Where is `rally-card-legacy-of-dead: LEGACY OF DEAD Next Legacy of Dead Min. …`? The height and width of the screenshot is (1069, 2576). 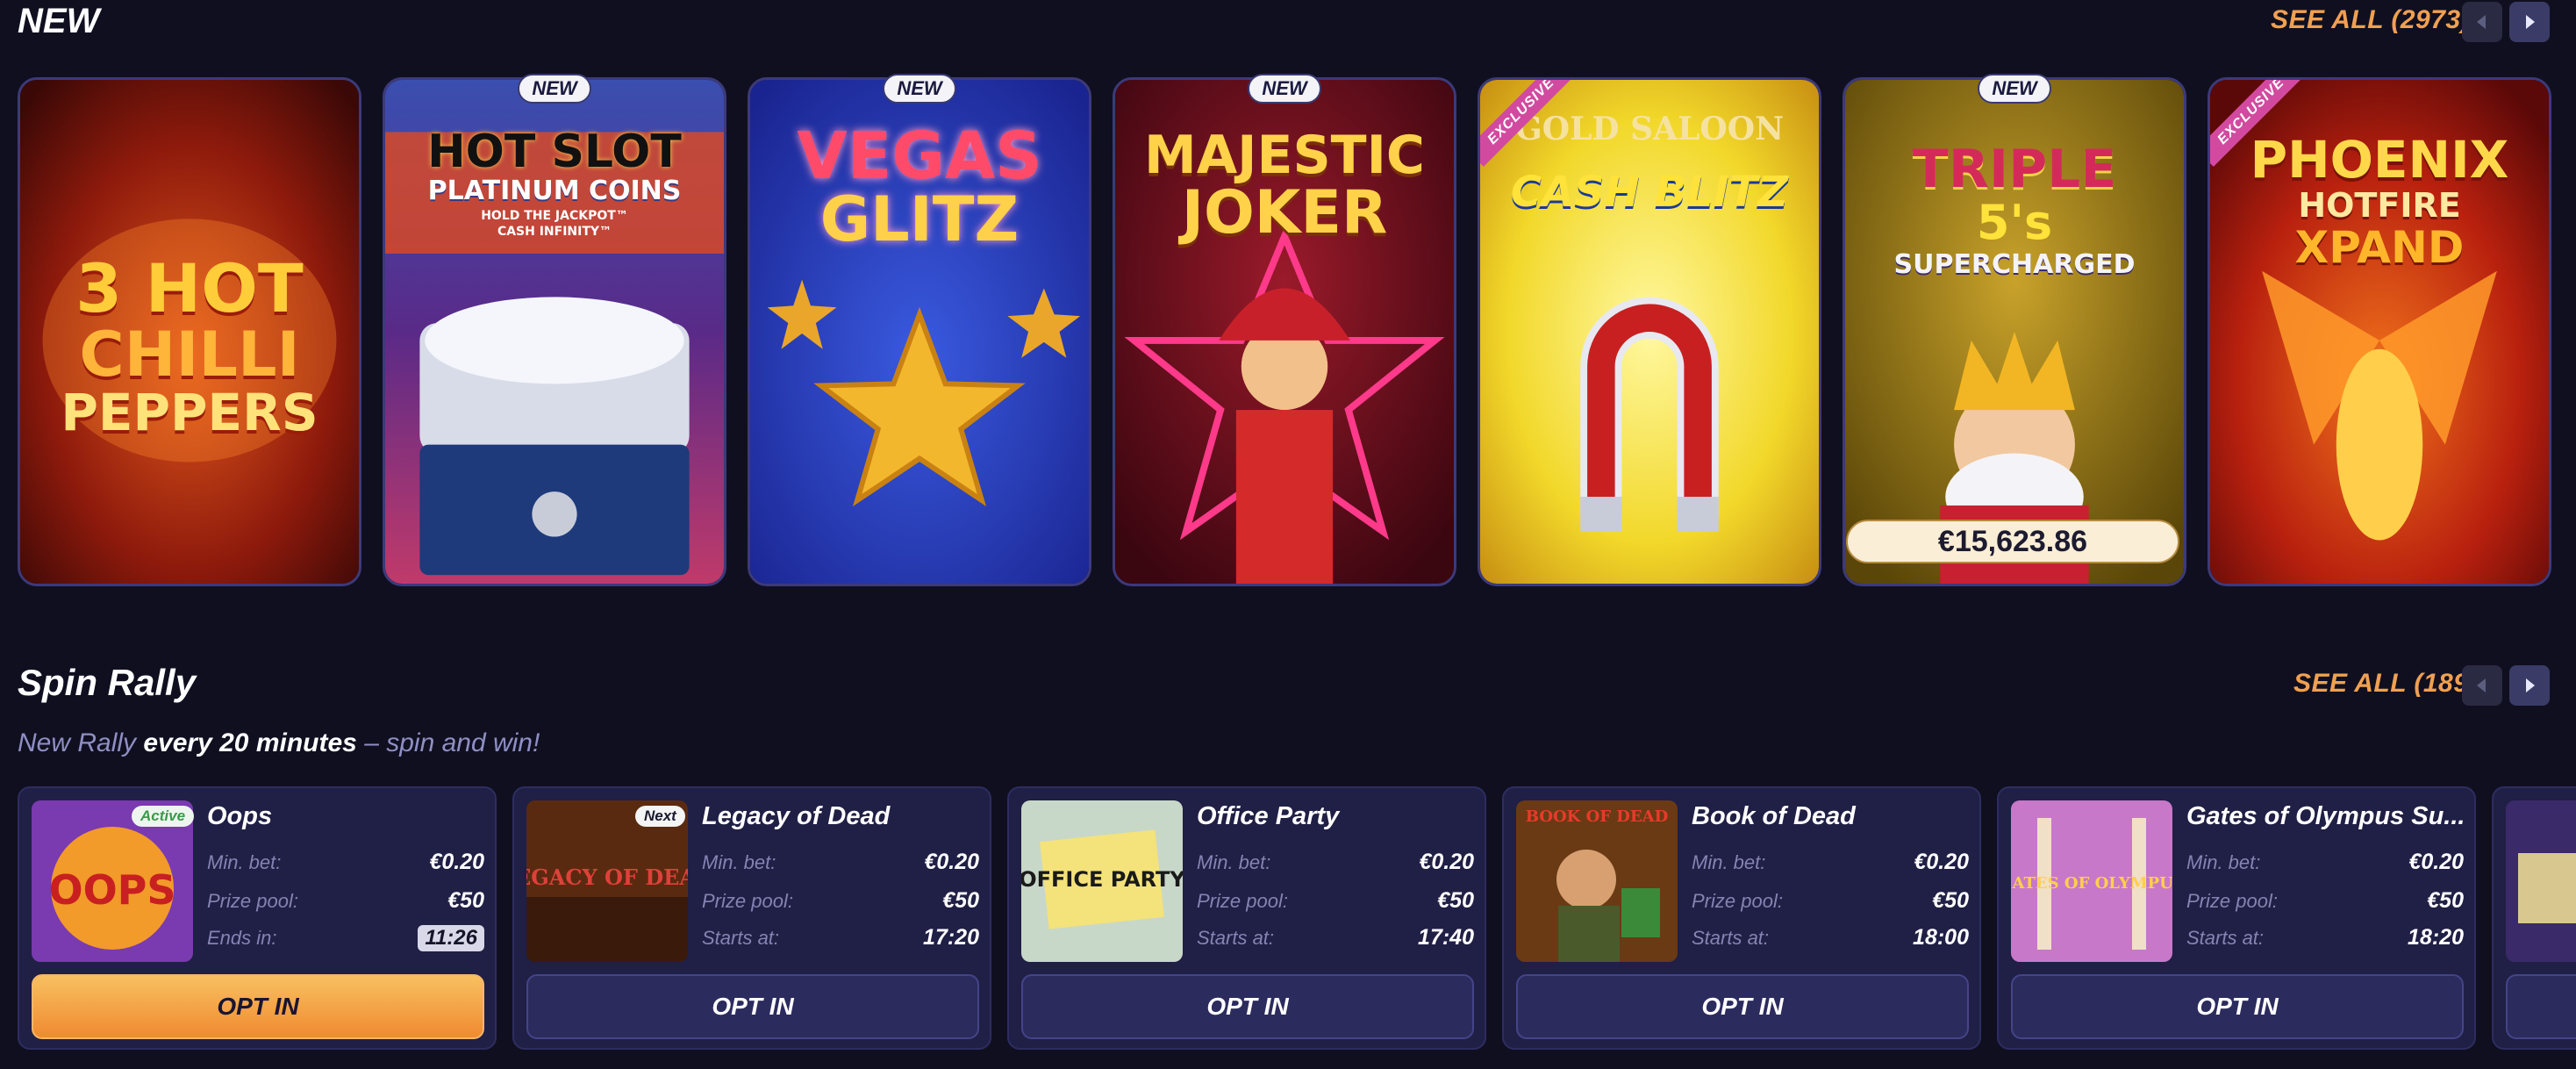 rally-card-legacy-of-dead: LEGACY OF DEAD Next Legacy of Dead Min. … is located at coordinates (751, 918).